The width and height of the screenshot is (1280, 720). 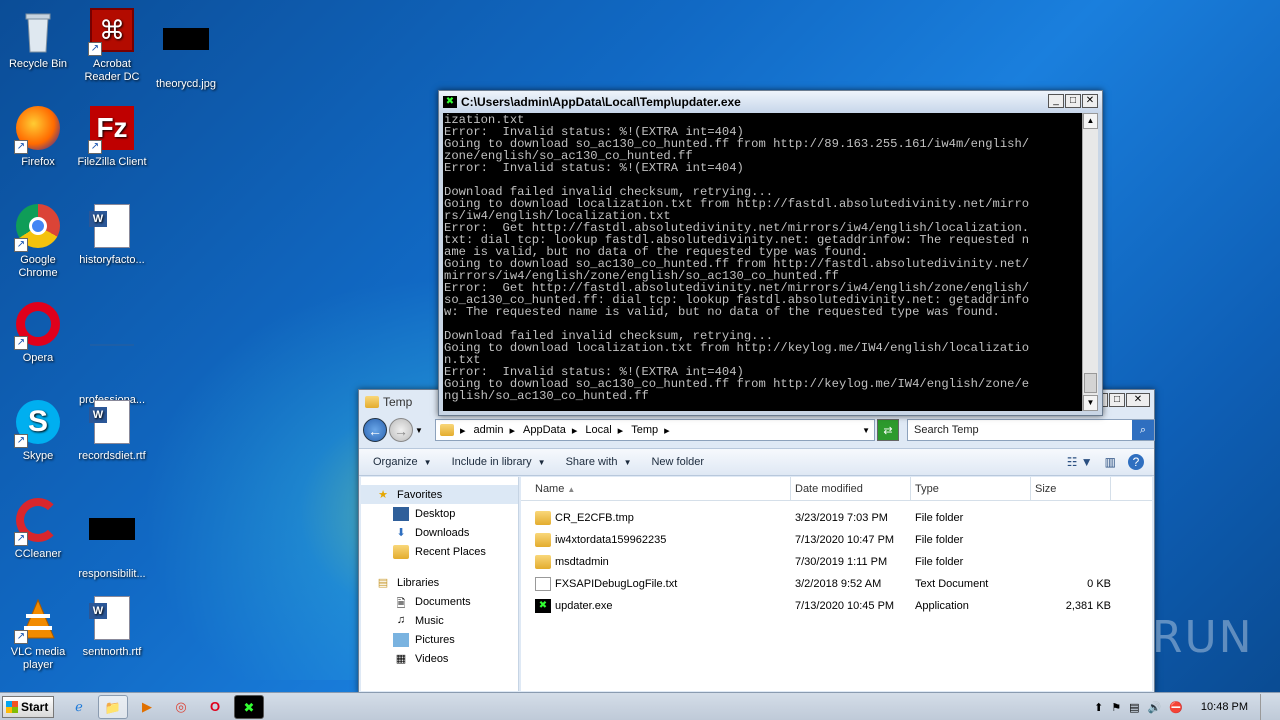 What do you see at coordinates (1090, 383) in the screenshot?
I see `scroll-thumb` at bounding box center [1090, 383].